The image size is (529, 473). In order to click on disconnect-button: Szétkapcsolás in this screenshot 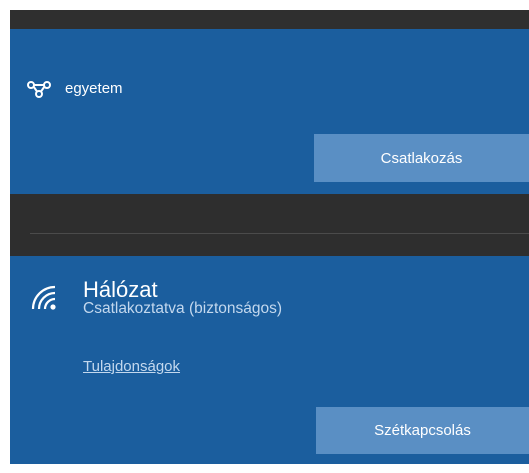, I will do `click(422, 430)`.